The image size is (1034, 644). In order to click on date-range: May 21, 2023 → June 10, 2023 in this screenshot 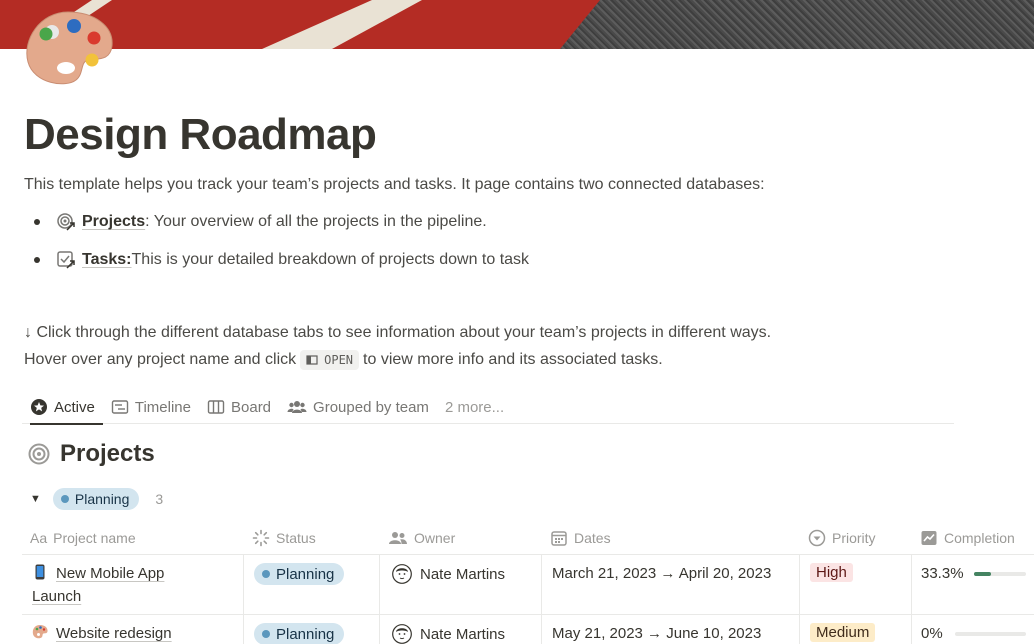, I will do `click(657, 633)`.